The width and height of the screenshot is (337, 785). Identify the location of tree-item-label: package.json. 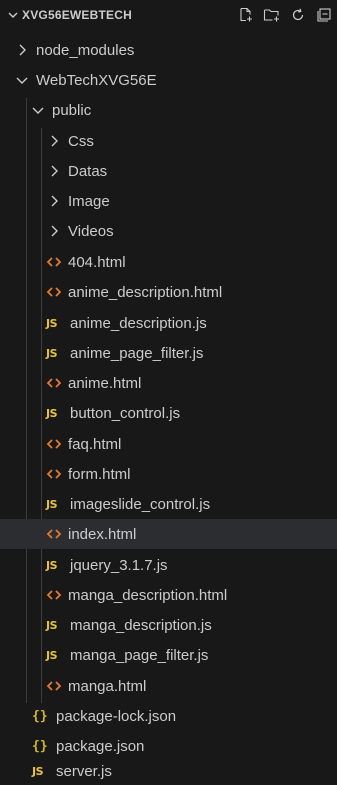
(100, 746).